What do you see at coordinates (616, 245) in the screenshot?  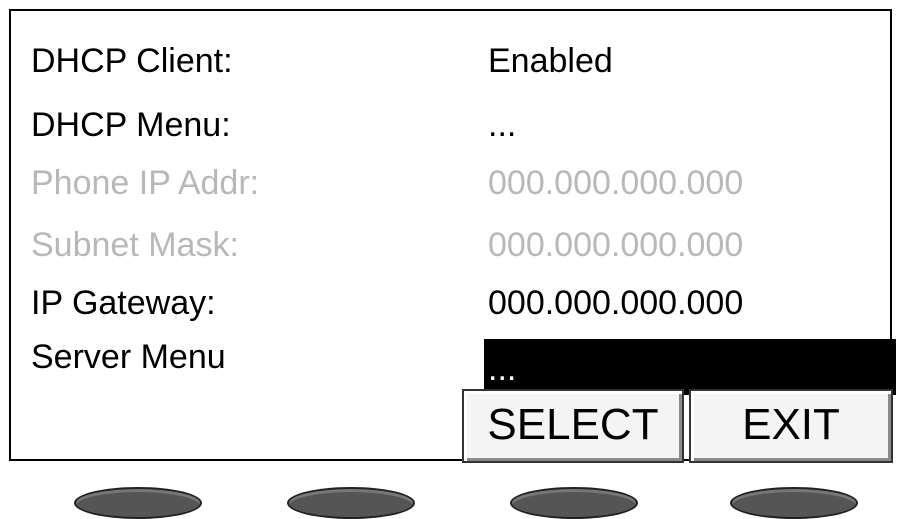 I see `subnet-mask-value: 000.000.000.000` at bounding box center [616, 245].